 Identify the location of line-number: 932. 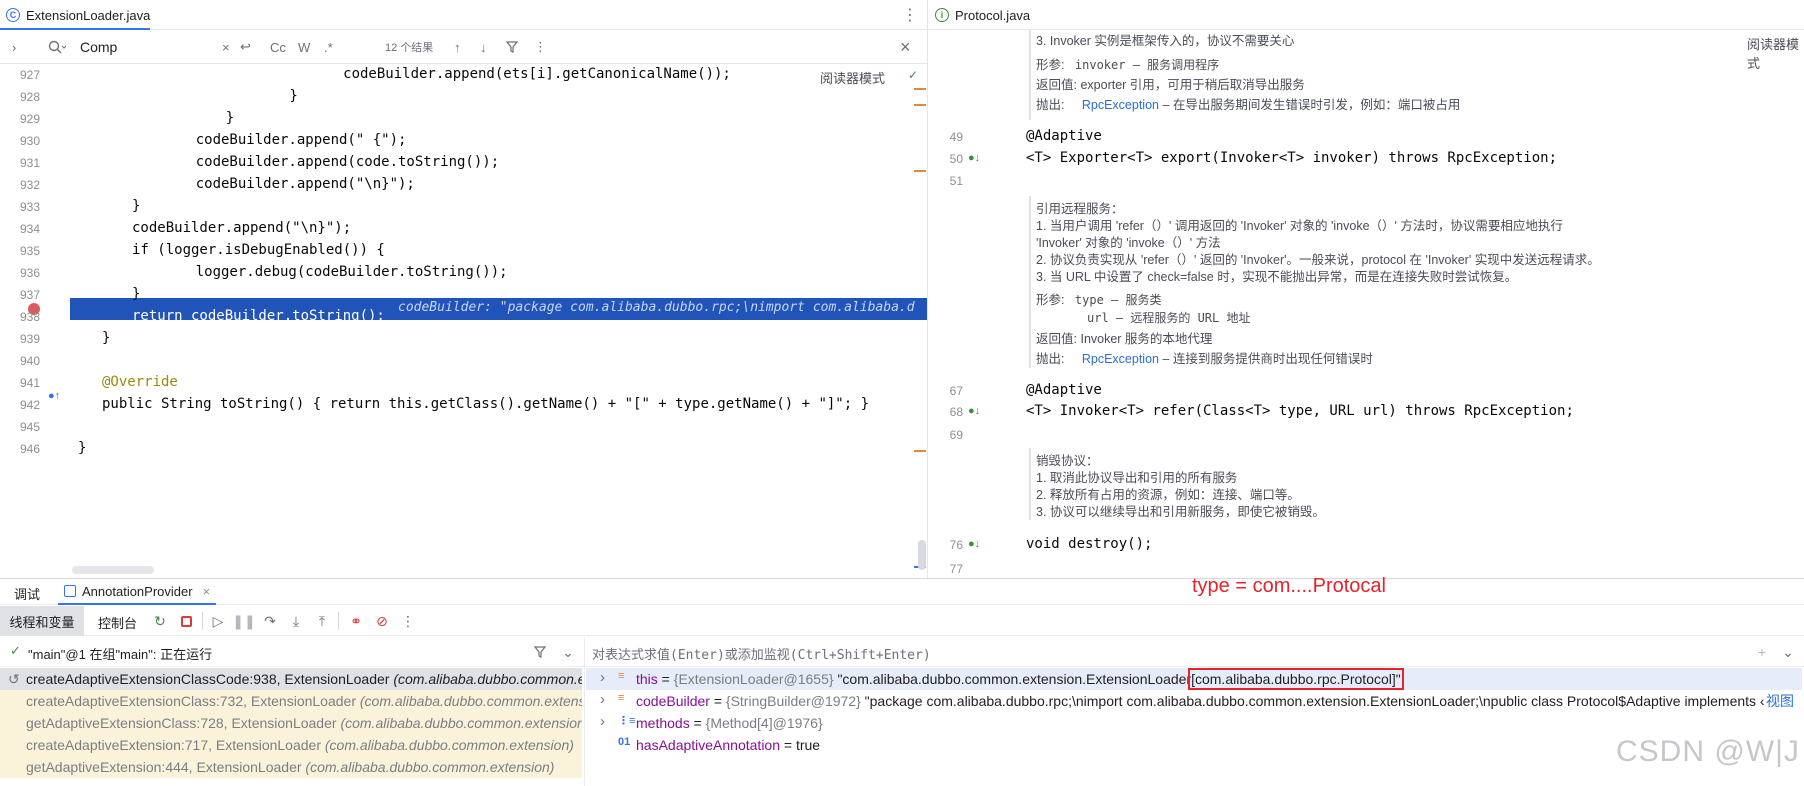
(29, 185).